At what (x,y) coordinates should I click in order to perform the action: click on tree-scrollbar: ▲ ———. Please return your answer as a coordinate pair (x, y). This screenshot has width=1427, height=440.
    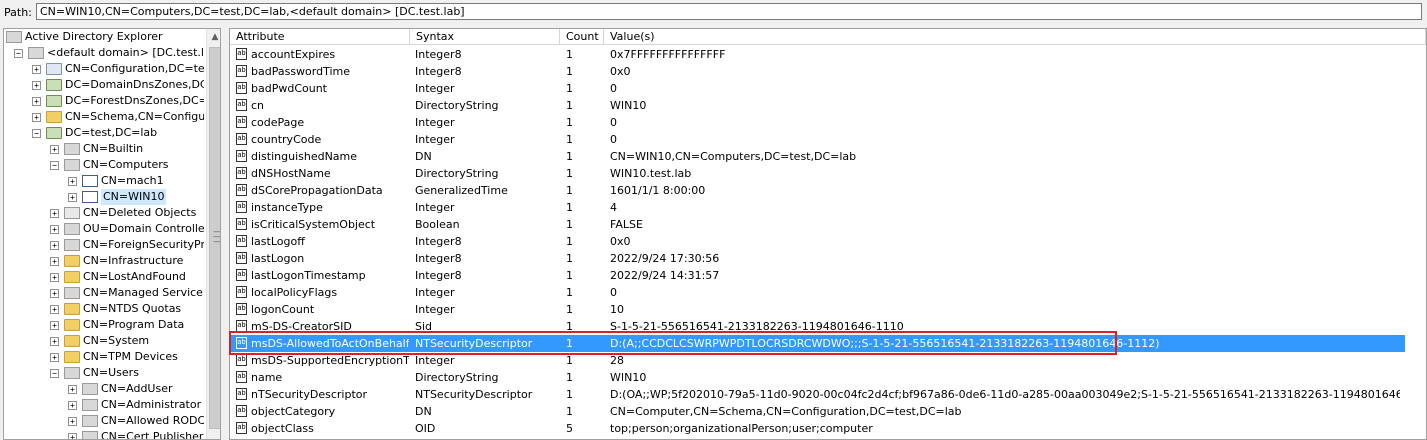
    Looking at the image, I should click on (213, 234).